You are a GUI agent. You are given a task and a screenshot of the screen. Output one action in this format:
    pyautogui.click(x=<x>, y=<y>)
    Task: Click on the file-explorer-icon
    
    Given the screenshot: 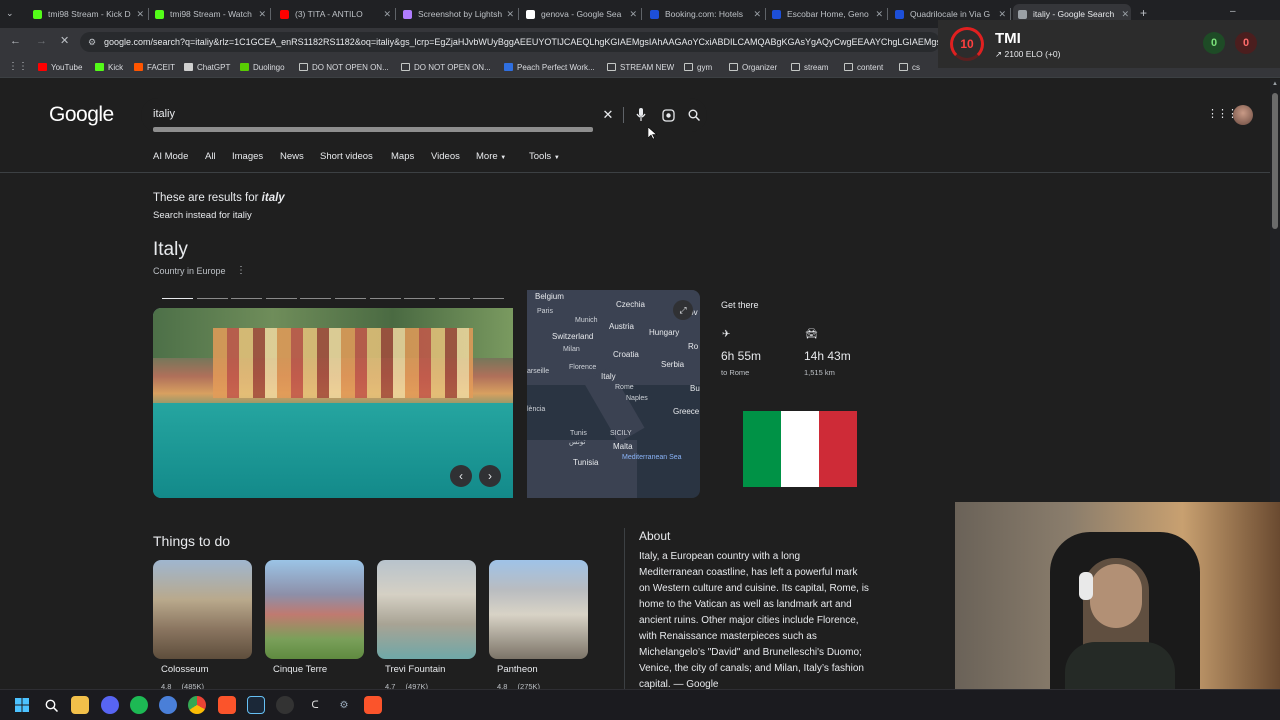 What is the action you would take?
    pyautogui.click(x=80, y=705)
    